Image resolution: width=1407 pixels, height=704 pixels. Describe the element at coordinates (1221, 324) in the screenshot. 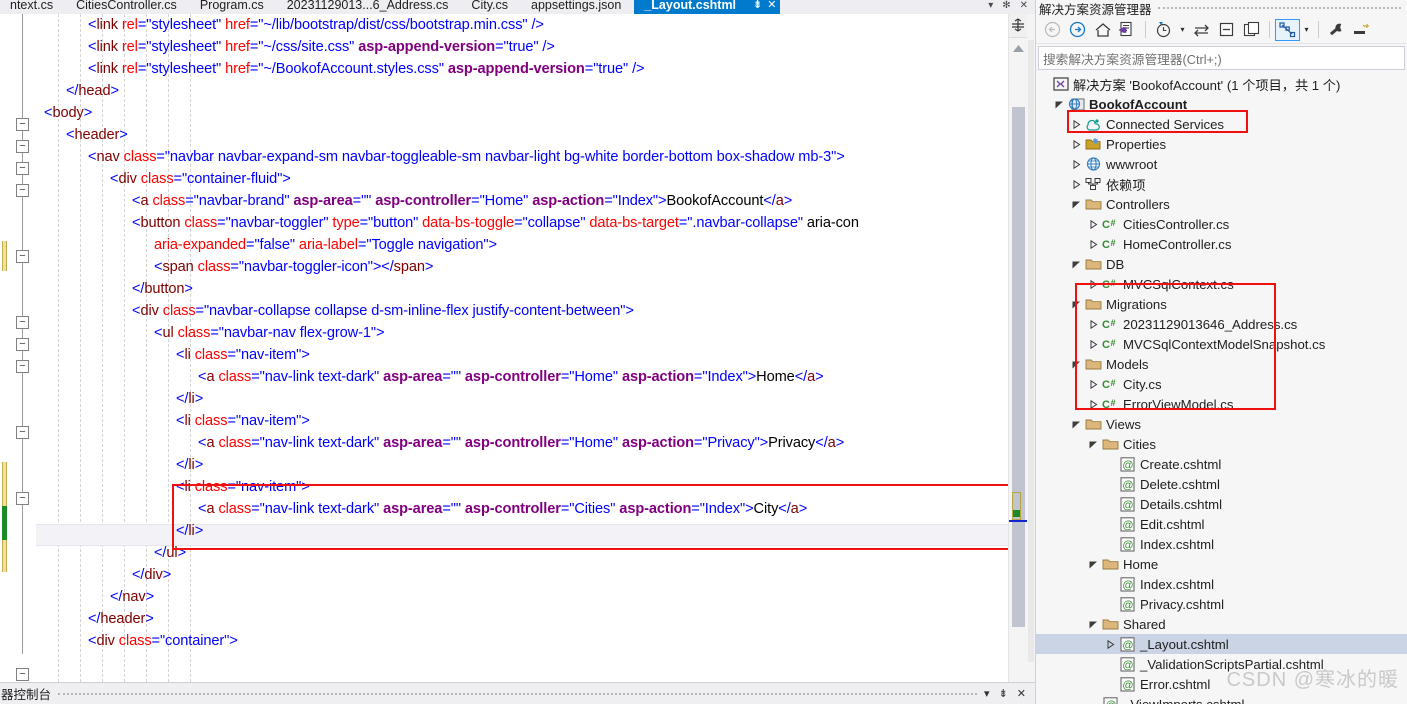

I see `tree-node-20231129013646-address-cs: C #20231129013646_Address.cs` at that location.